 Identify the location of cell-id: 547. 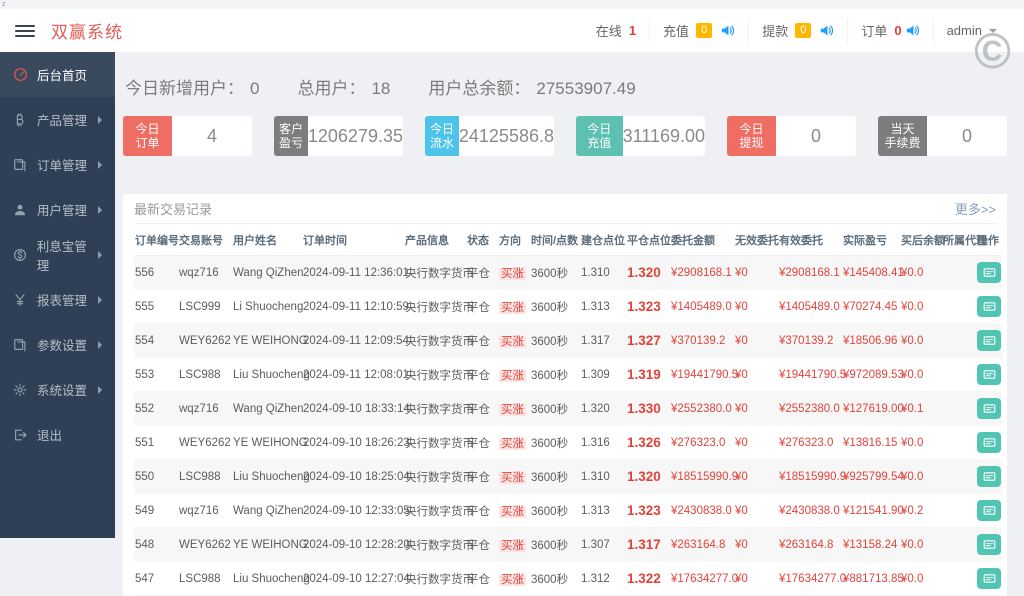
(156, 578).